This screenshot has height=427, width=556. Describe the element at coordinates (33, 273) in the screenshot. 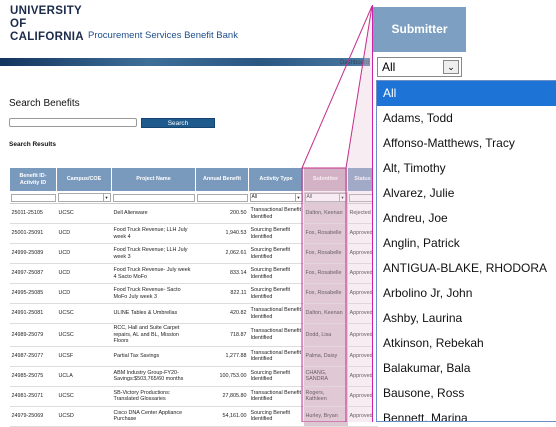

I see `cell-benefit-id: 24997-25087` at that location.